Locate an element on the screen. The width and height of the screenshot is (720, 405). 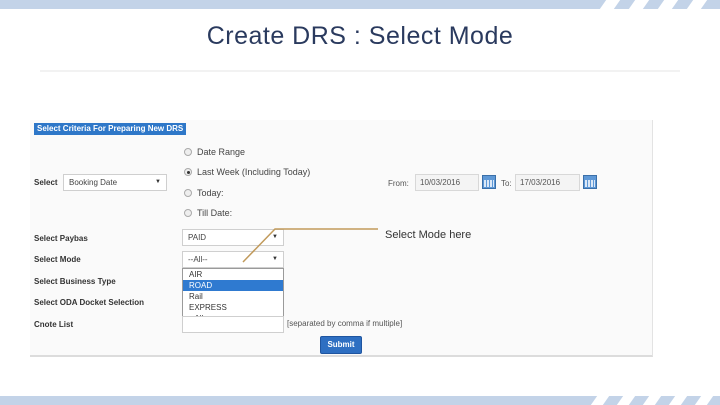
callout-line-pointer is located at coordinates (273, 245).